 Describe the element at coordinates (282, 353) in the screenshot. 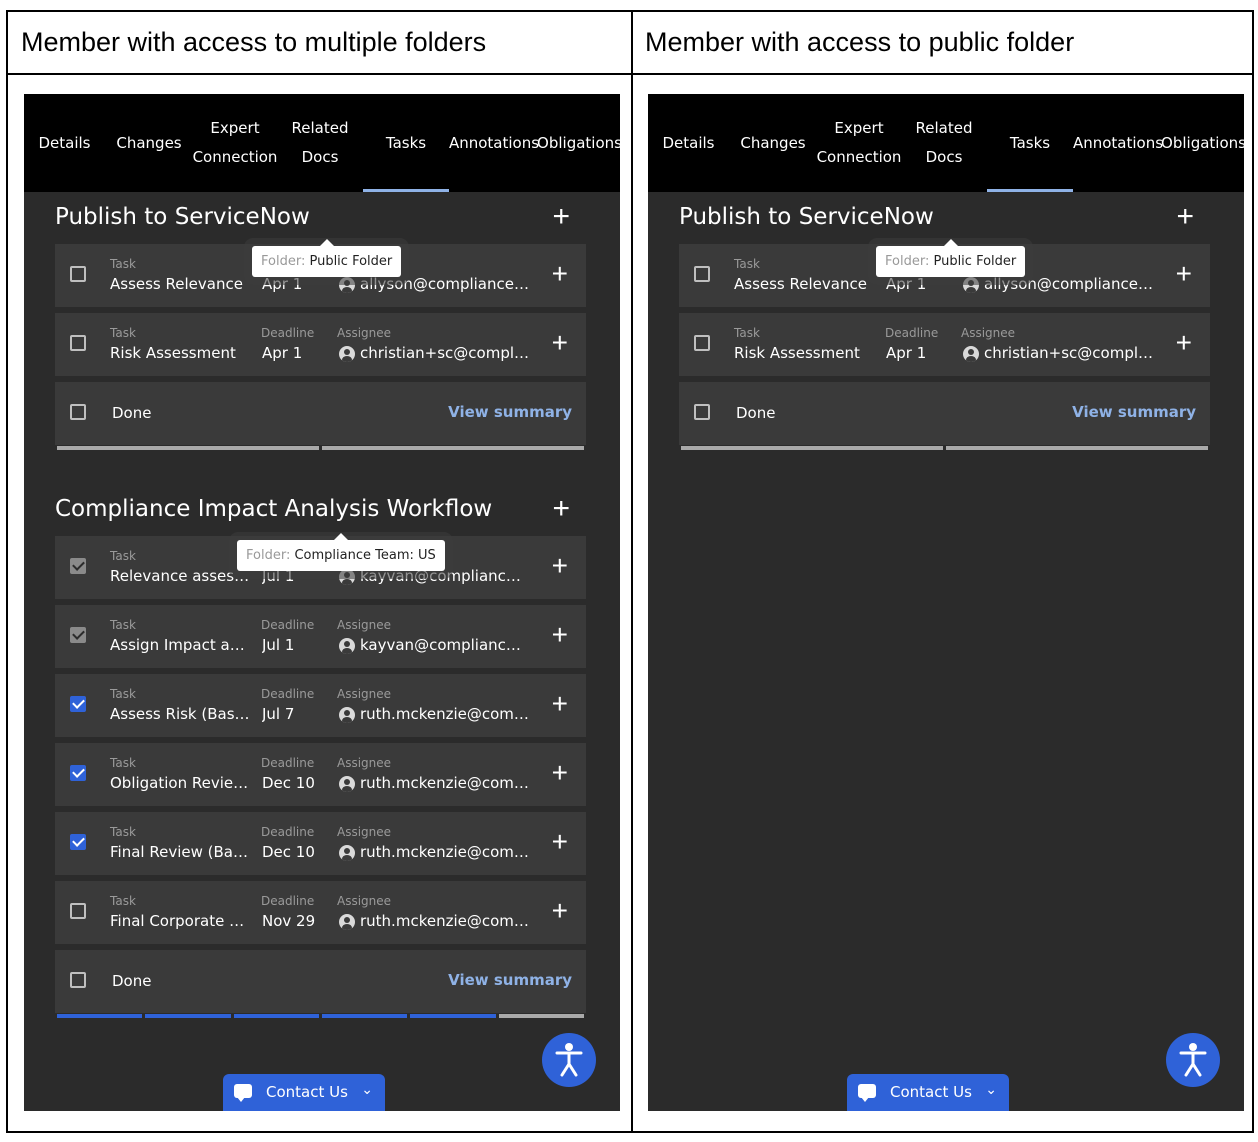

I see `task-deadline: Apr 1` at that location.